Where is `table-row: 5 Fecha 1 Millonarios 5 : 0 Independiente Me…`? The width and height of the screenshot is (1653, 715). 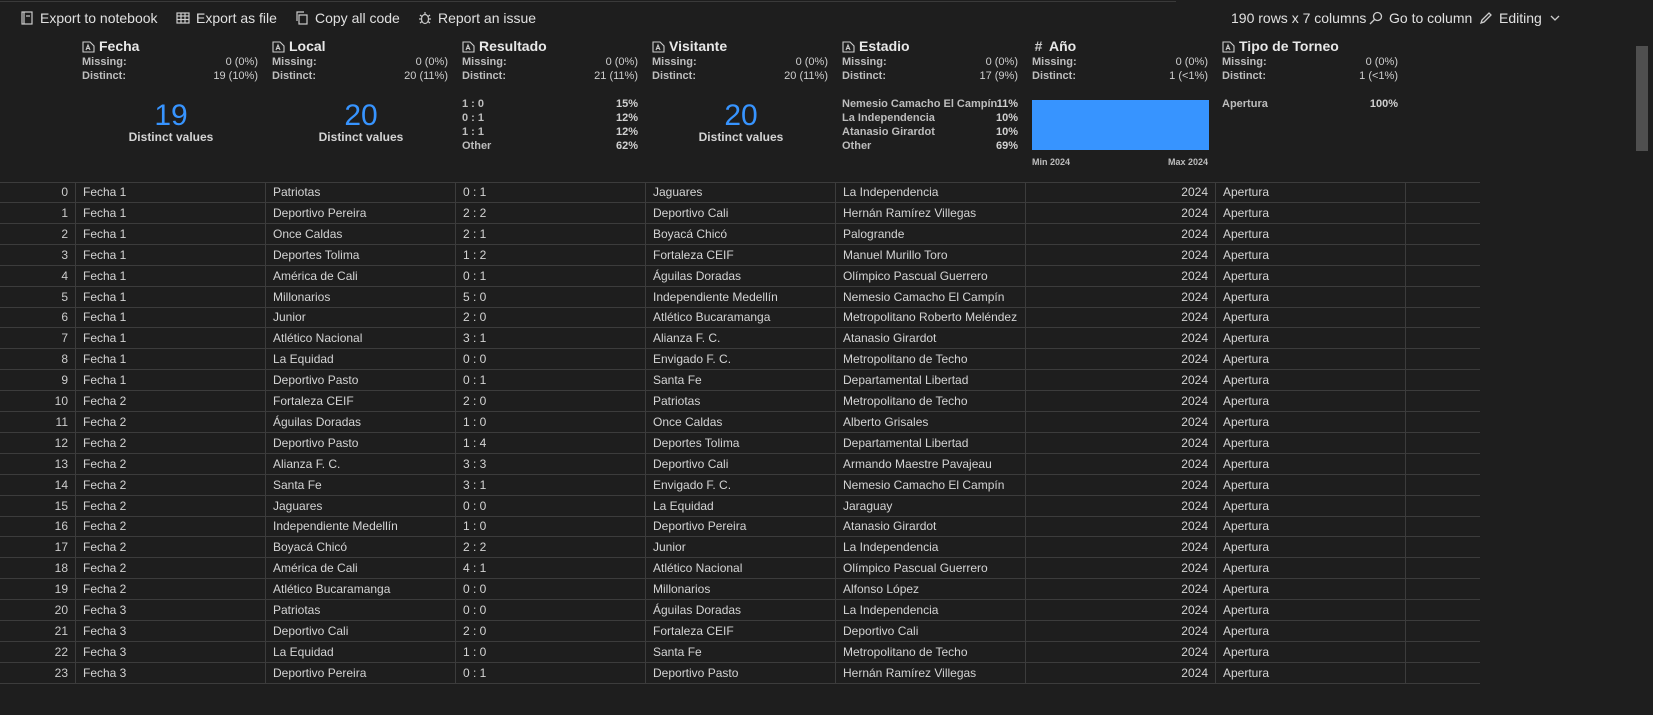
table-row: 5 Fecha 1 Millonarios 5 : 0 Independiente Me… is located at coordinates (740, 297).